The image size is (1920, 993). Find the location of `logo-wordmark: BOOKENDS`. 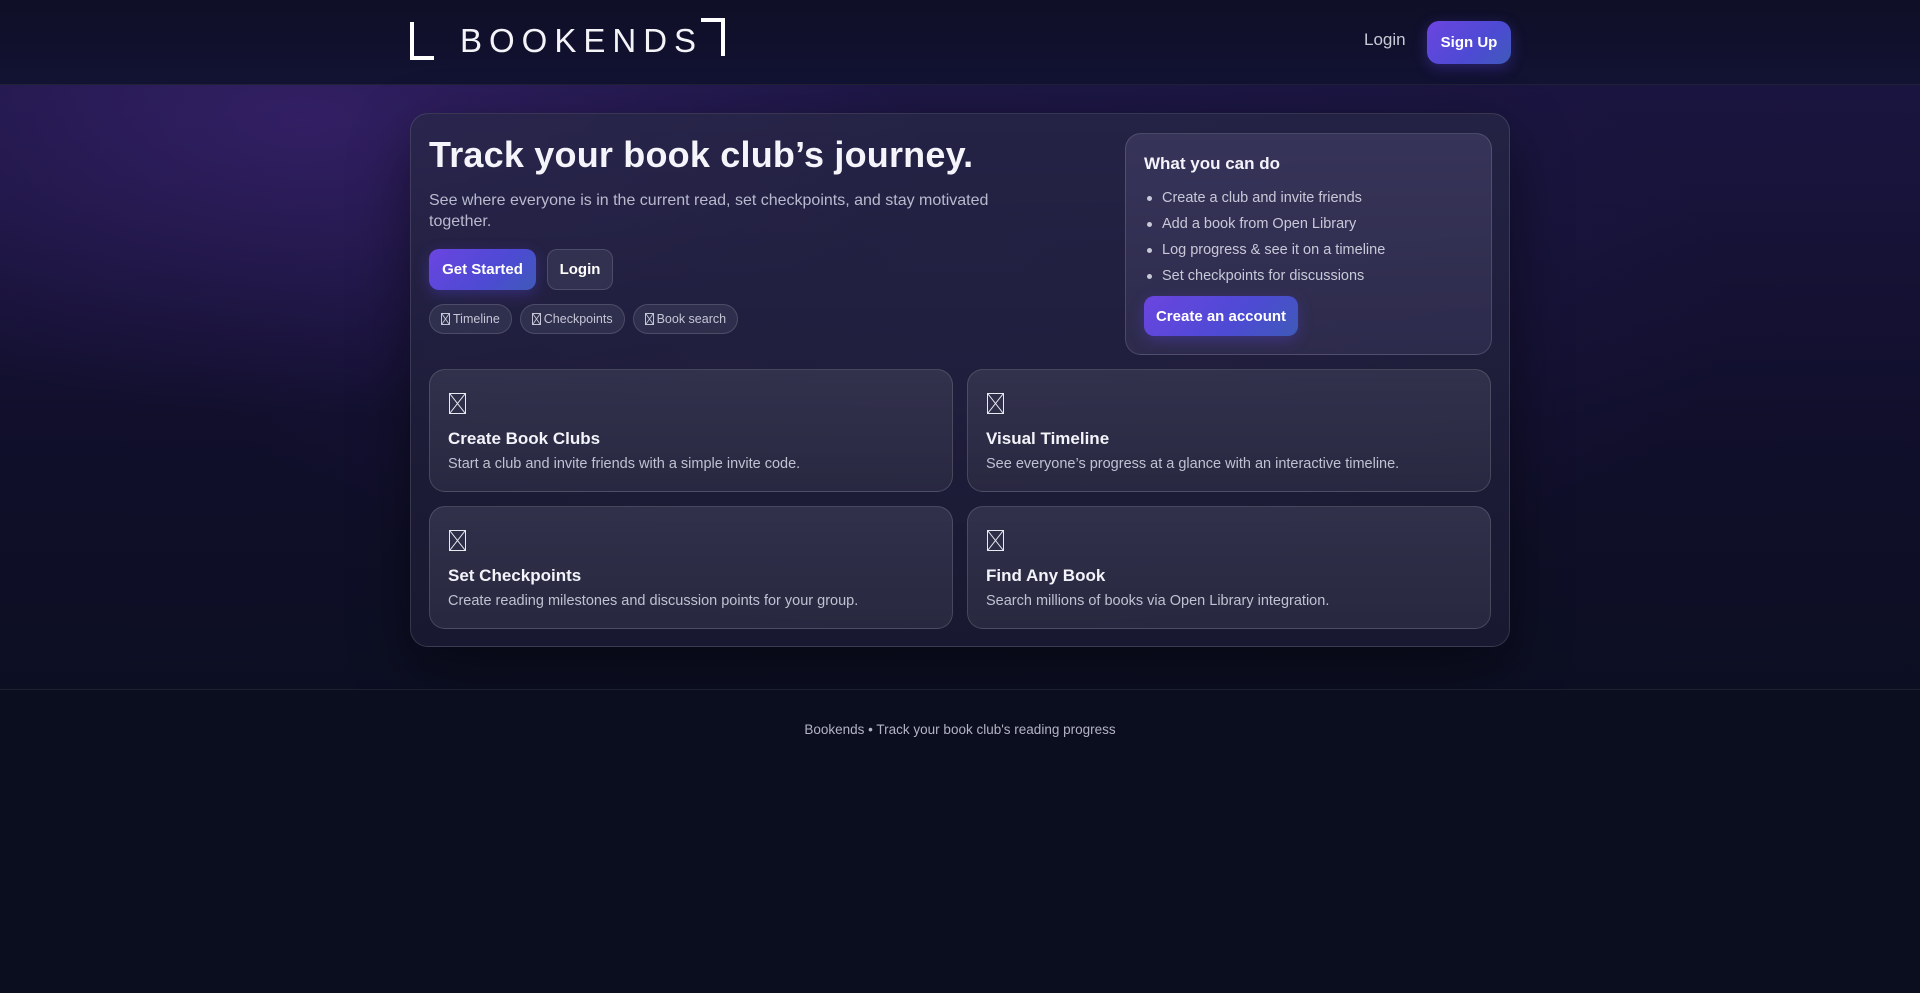

logo-wordmark: BOOKENDS is located at coordinates (582, 40).